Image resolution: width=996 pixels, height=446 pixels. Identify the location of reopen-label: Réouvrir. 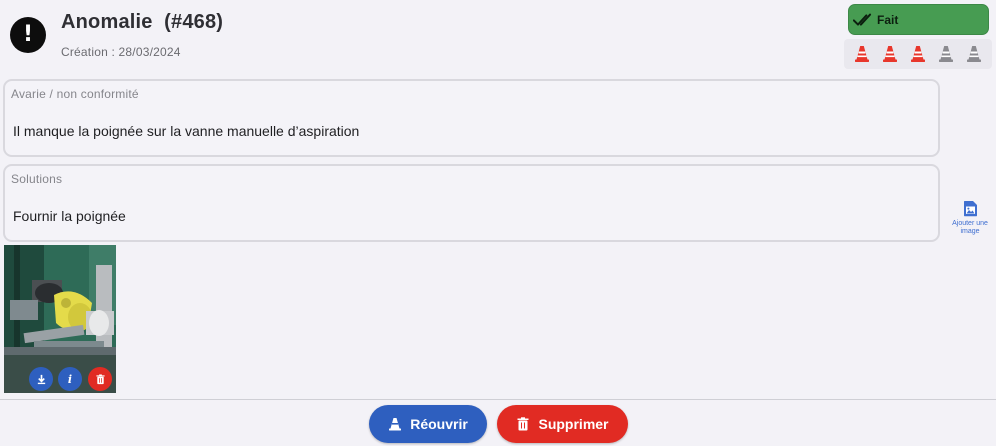
(439, 424).